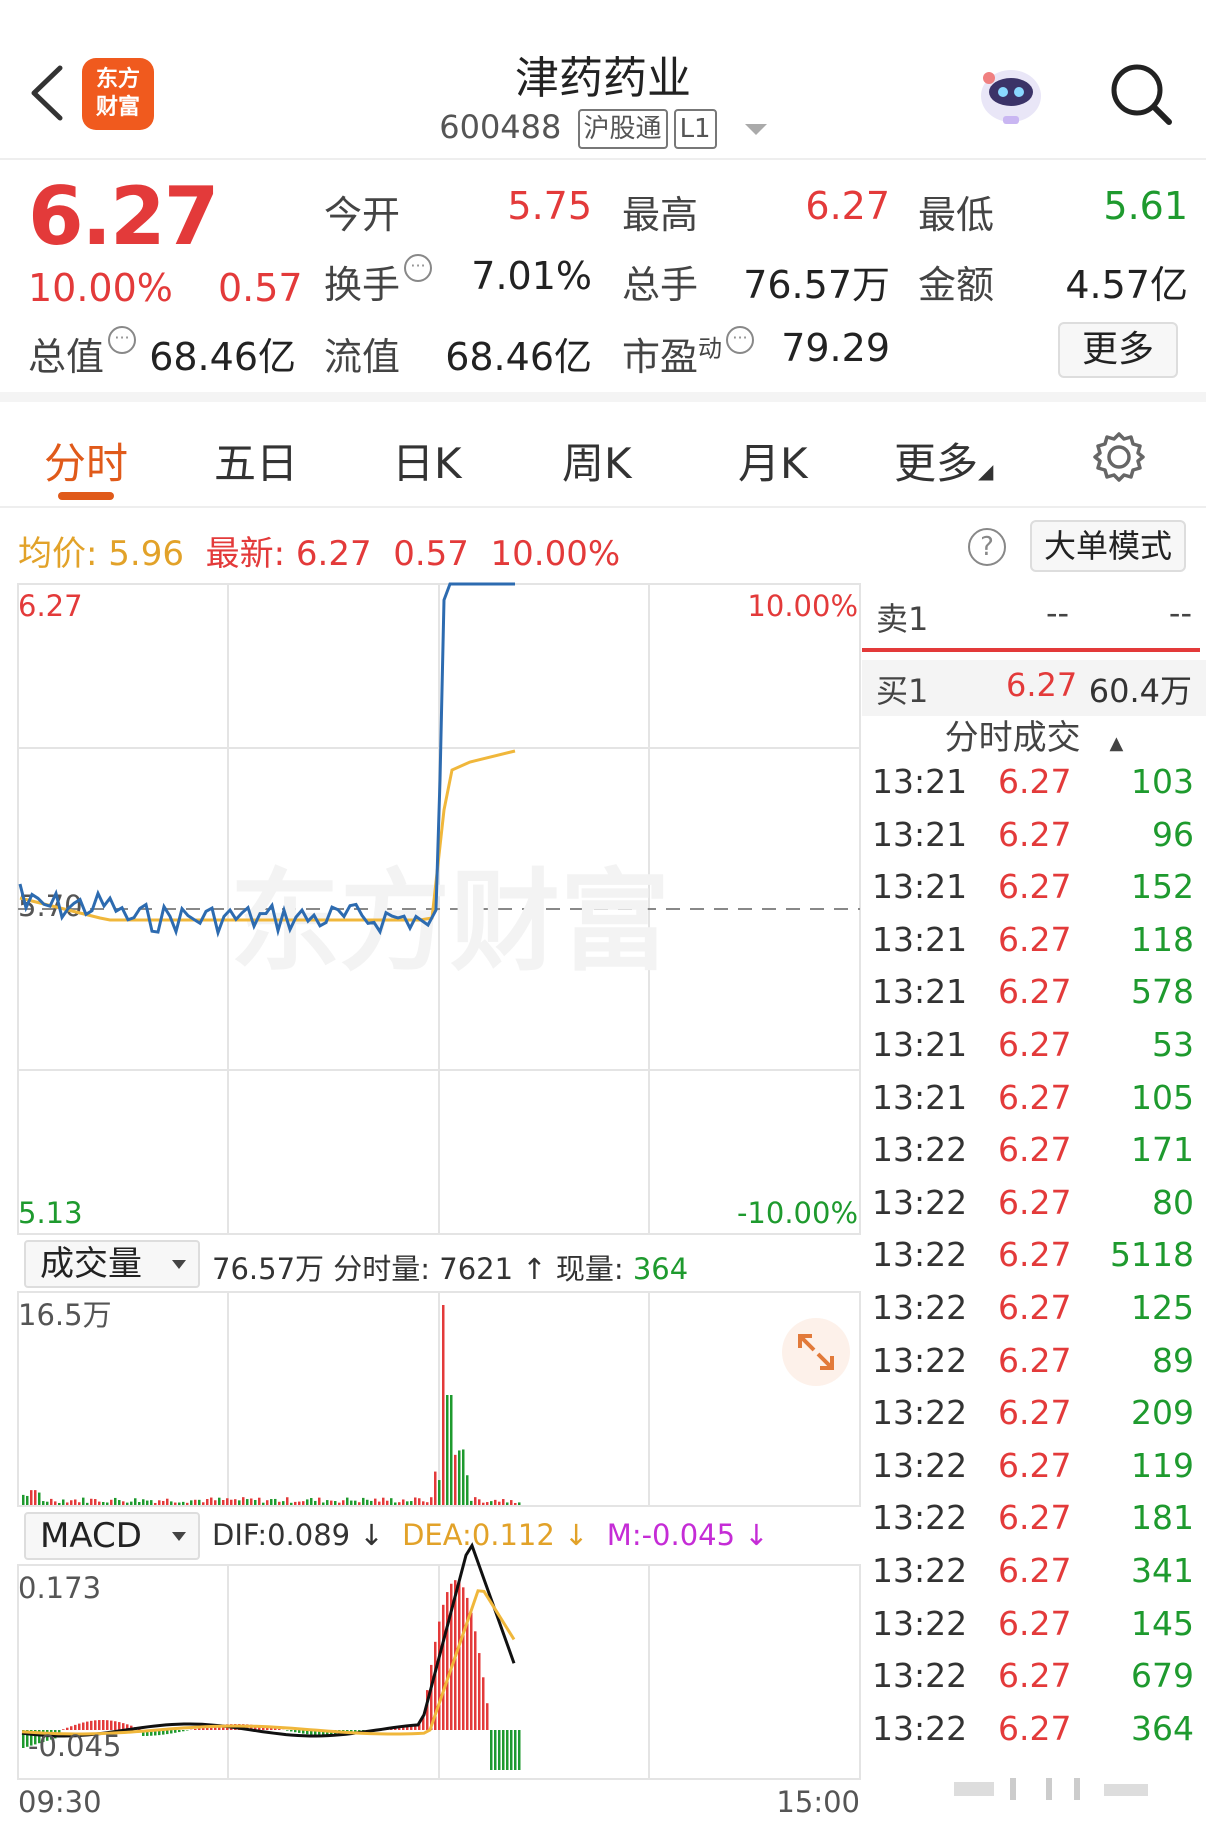 Image resolution: width=1206 pixels, height=1830 pixels. I want to click on expand-chart-button, so click(816, 1352).